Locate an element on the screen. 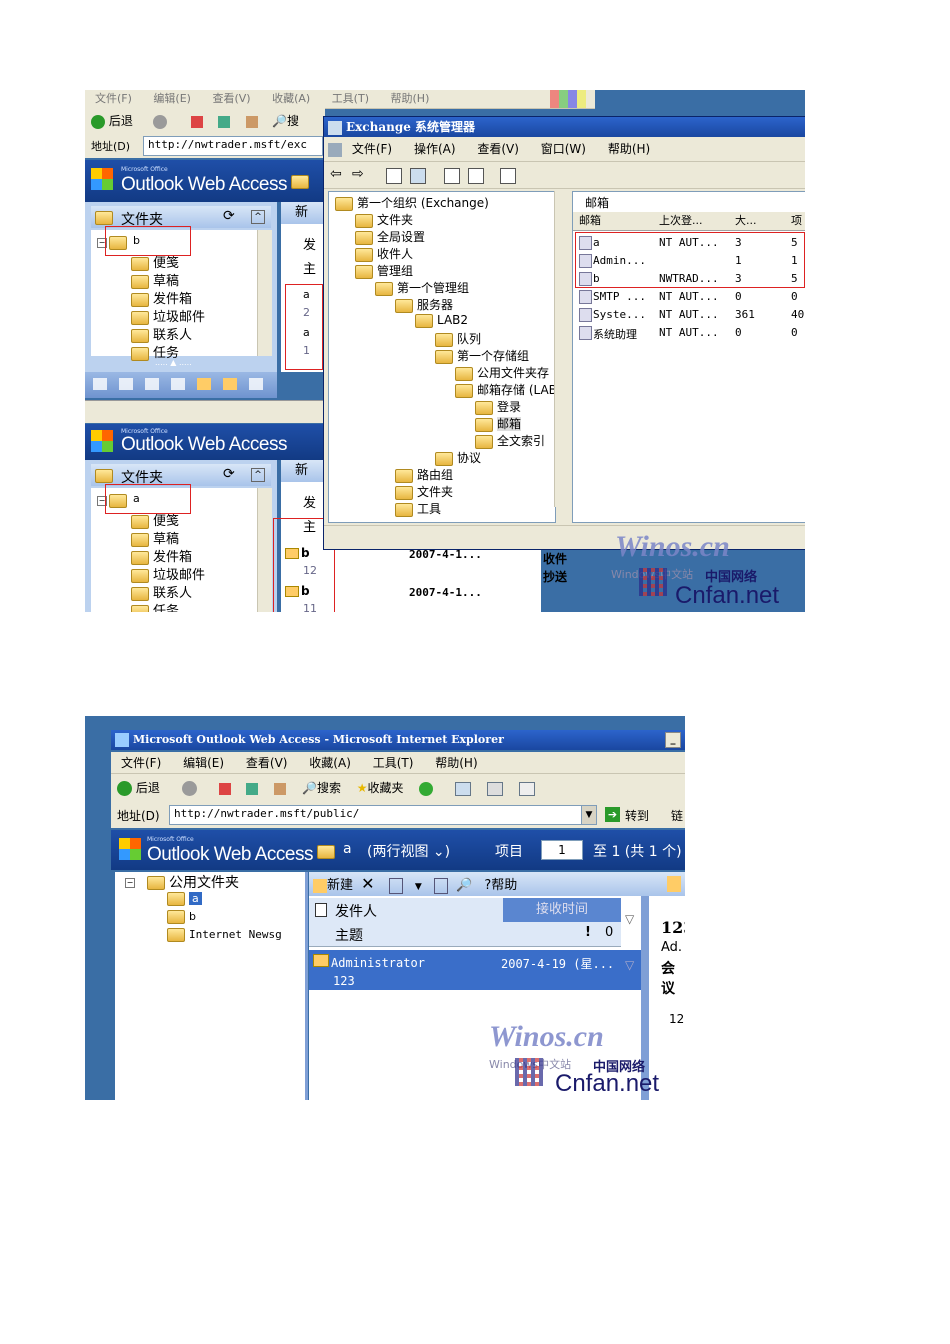 This screenshot has width=950, height=1344. options-icon is located at coordinates (256, 384).